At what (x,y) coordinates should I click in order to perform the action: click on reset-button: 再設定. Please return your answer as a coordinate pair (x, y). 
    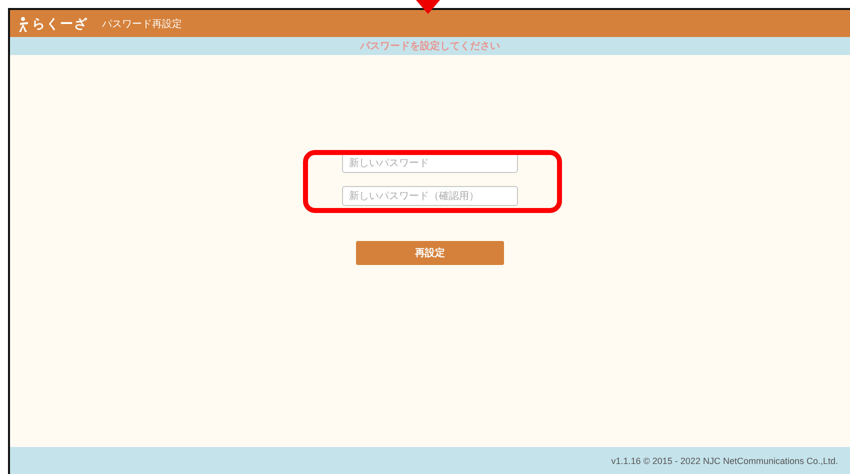
    Looking at the image, I should click on (430, 253).